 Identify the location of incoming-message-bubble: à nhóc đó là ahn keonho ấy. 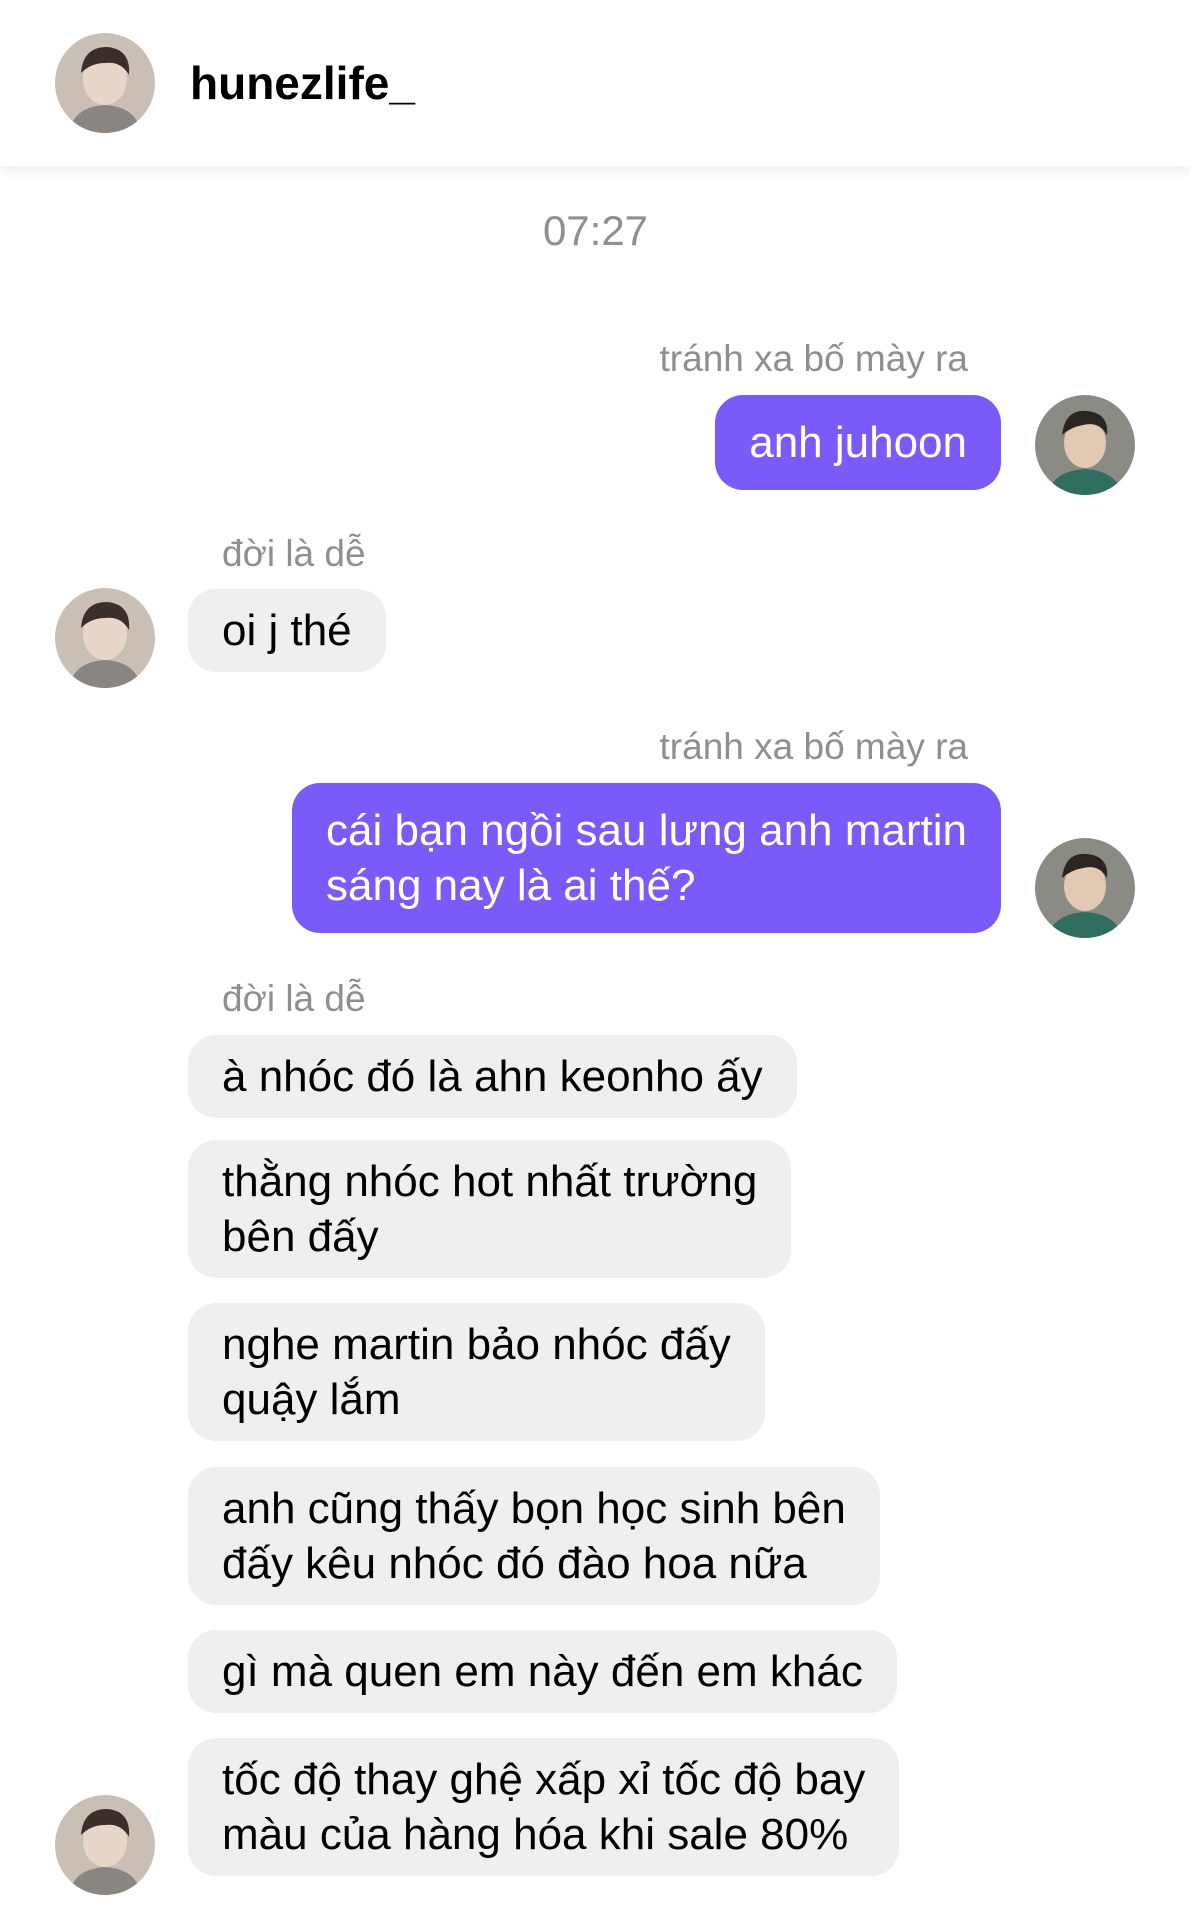
(492, 1076).